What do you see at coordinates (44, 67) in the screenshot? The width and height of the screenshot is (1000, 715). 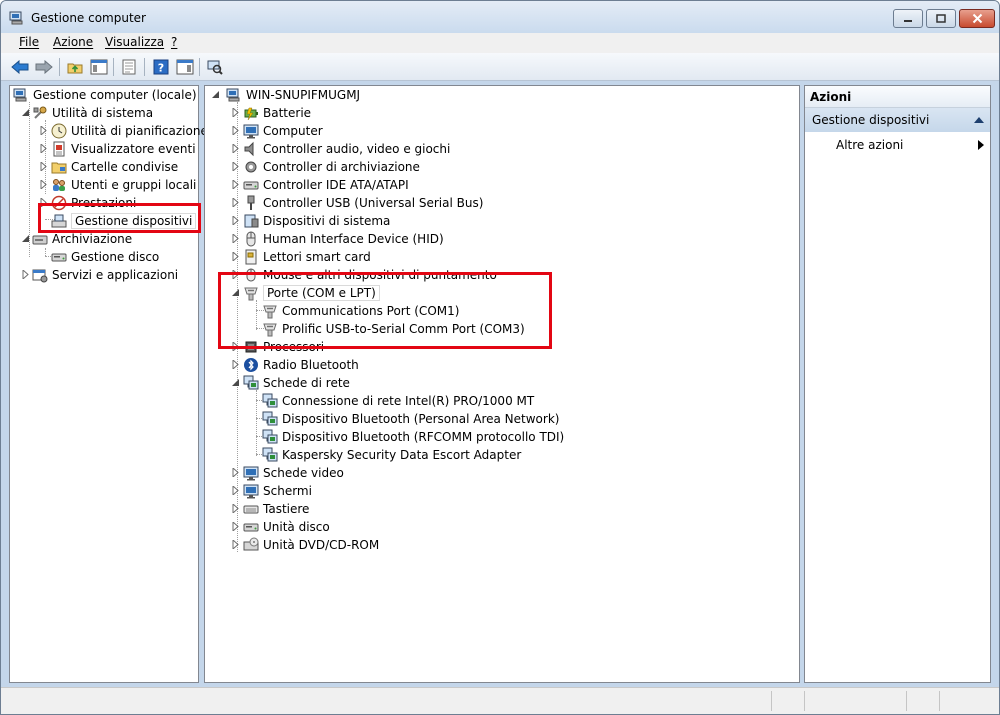 I see `forward-button` at bounding box center [44, 67].